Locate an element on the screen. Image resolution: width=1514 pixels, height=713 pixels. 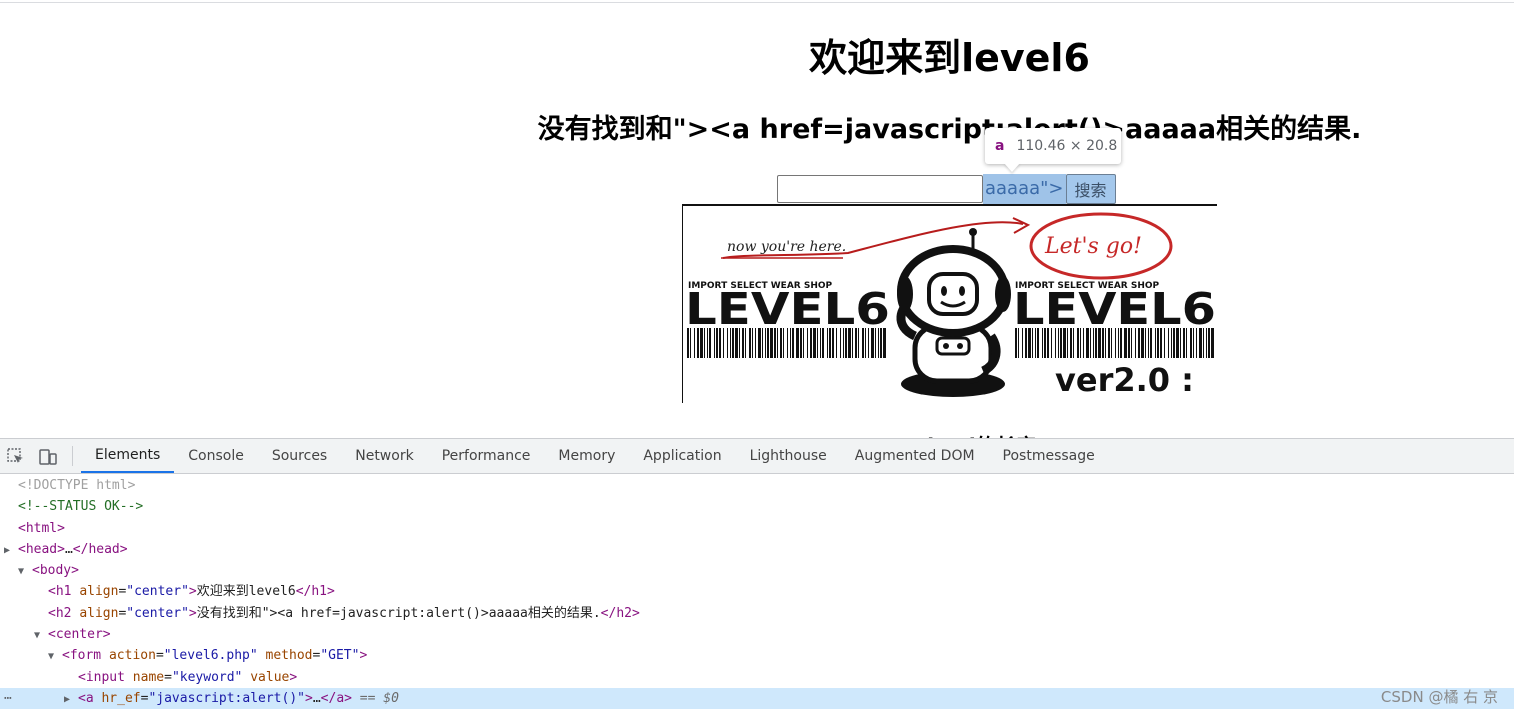
dom-h1: <h1 align="center">欢迎来到level6</h1> is located at coordinates (757, 591).